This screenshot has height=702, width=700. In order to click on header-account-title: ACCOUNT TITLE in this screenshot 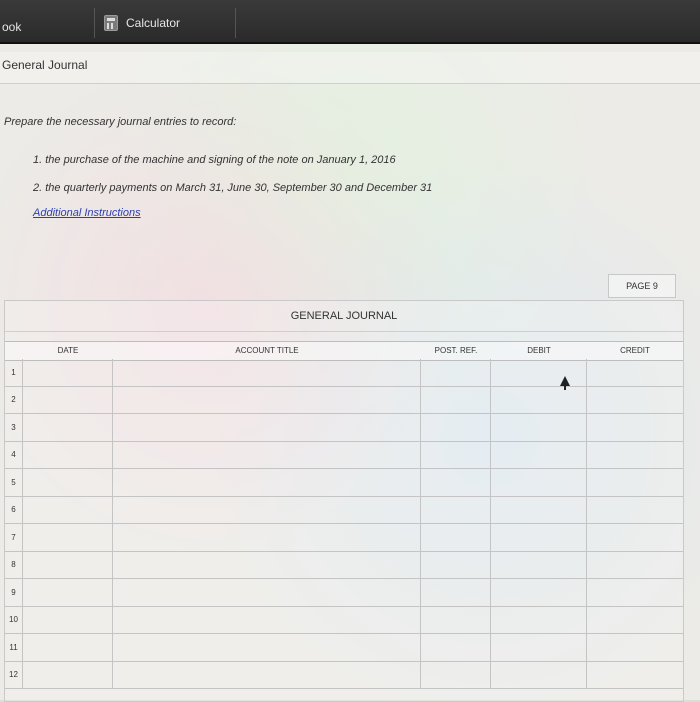, I will do `click(267, 350)`.